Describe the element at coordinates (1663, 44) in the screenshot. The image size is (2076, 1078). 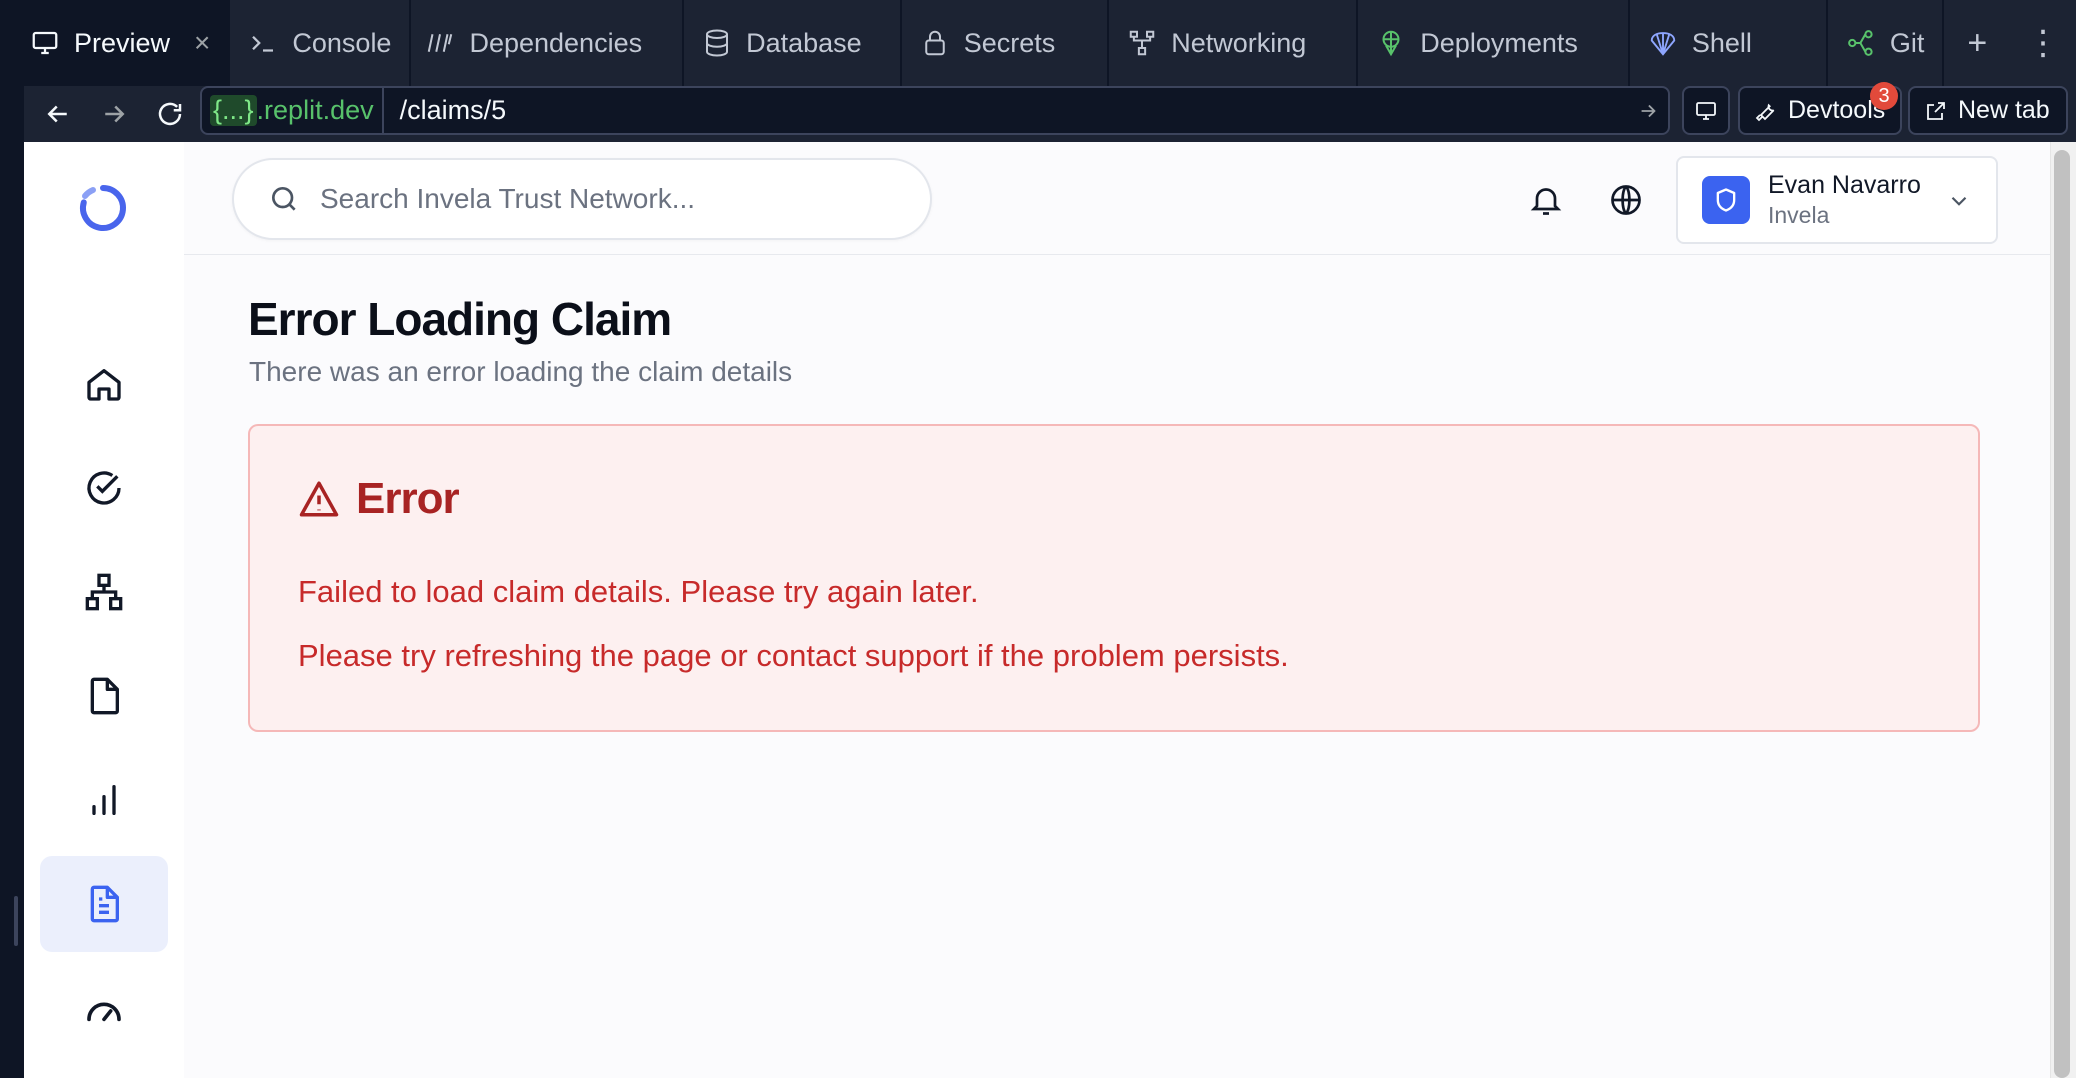
I see `shell-icon` at that location.